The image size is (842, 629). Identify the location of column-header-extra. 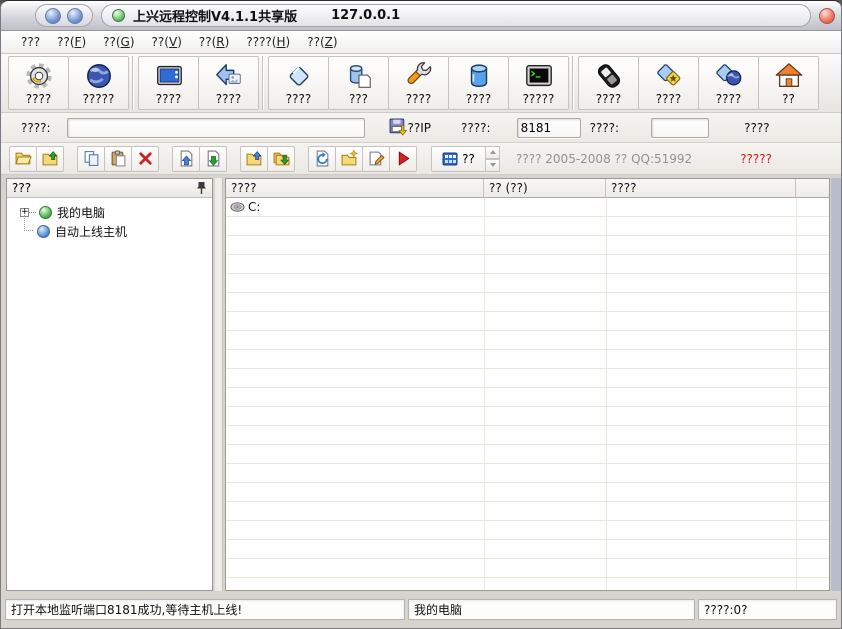
(812, 188).